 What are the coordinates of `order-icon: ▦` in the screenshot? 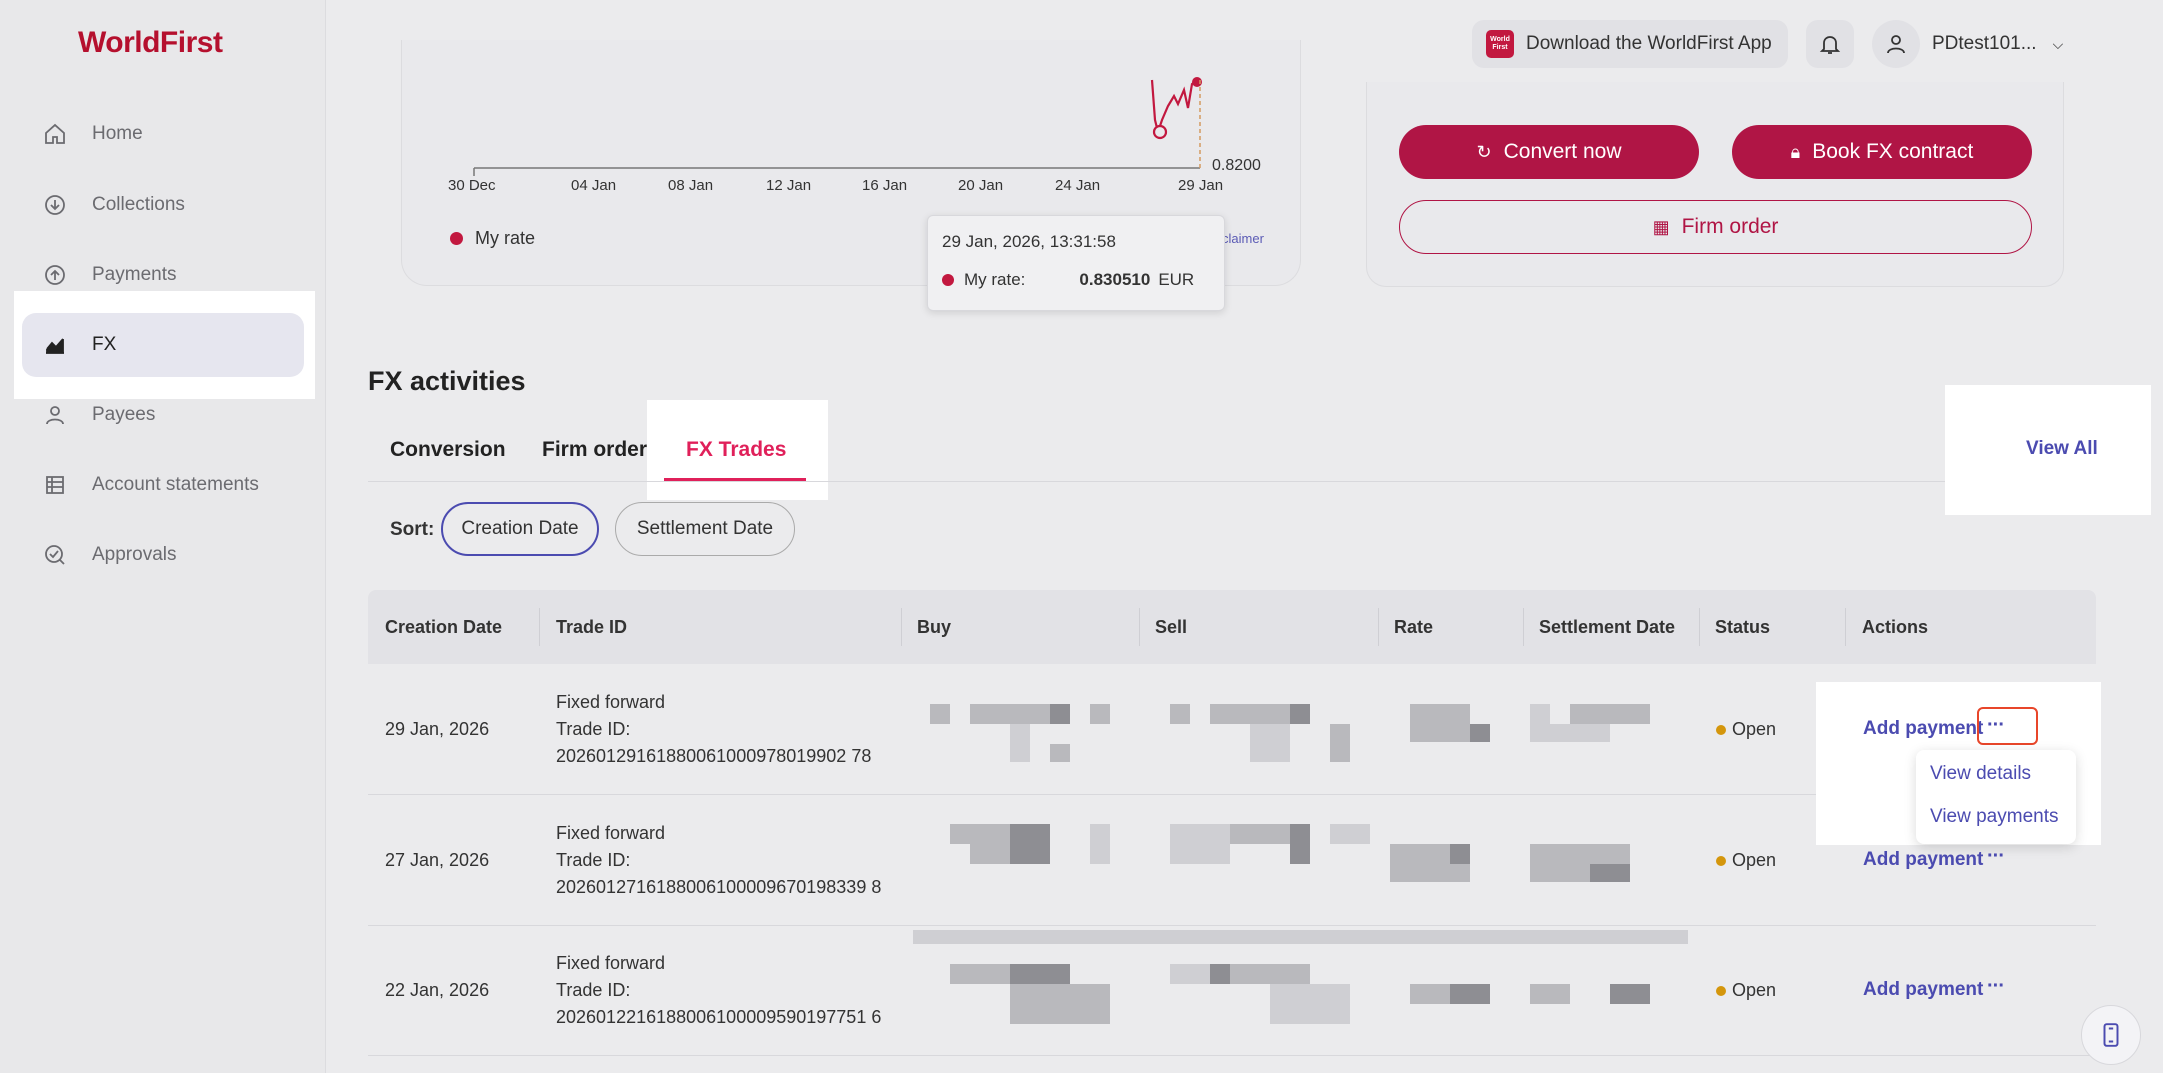 It's located at (1661, 226).